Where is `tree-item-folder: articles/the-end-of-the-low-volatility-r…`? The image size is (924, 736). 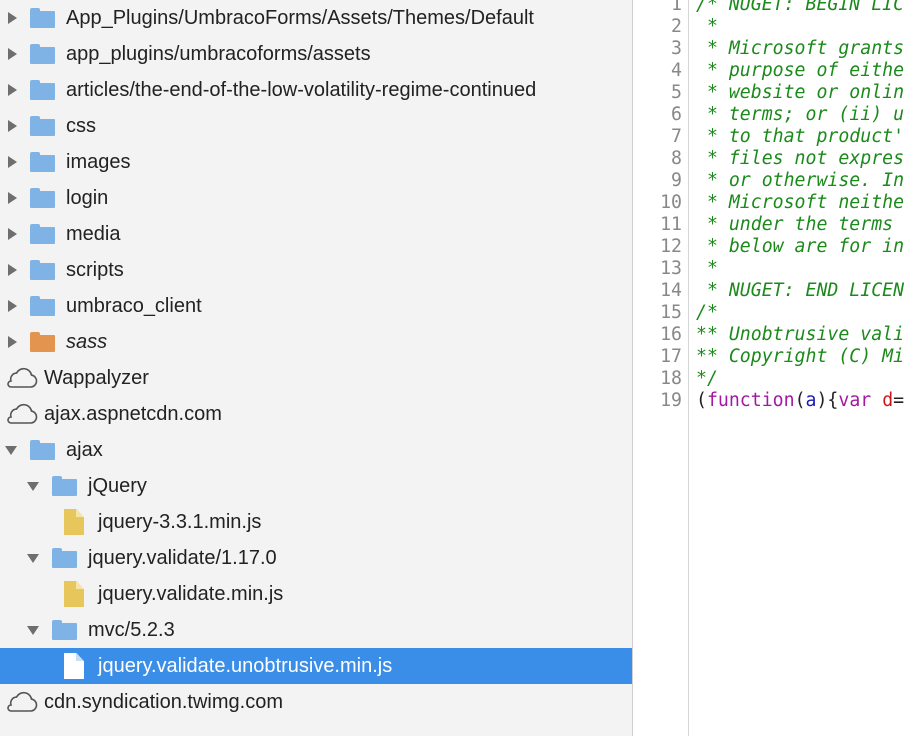 tree-item-folder: articles/the-end-of-the-low-volatility-r… is located at coordinates (316, 90).